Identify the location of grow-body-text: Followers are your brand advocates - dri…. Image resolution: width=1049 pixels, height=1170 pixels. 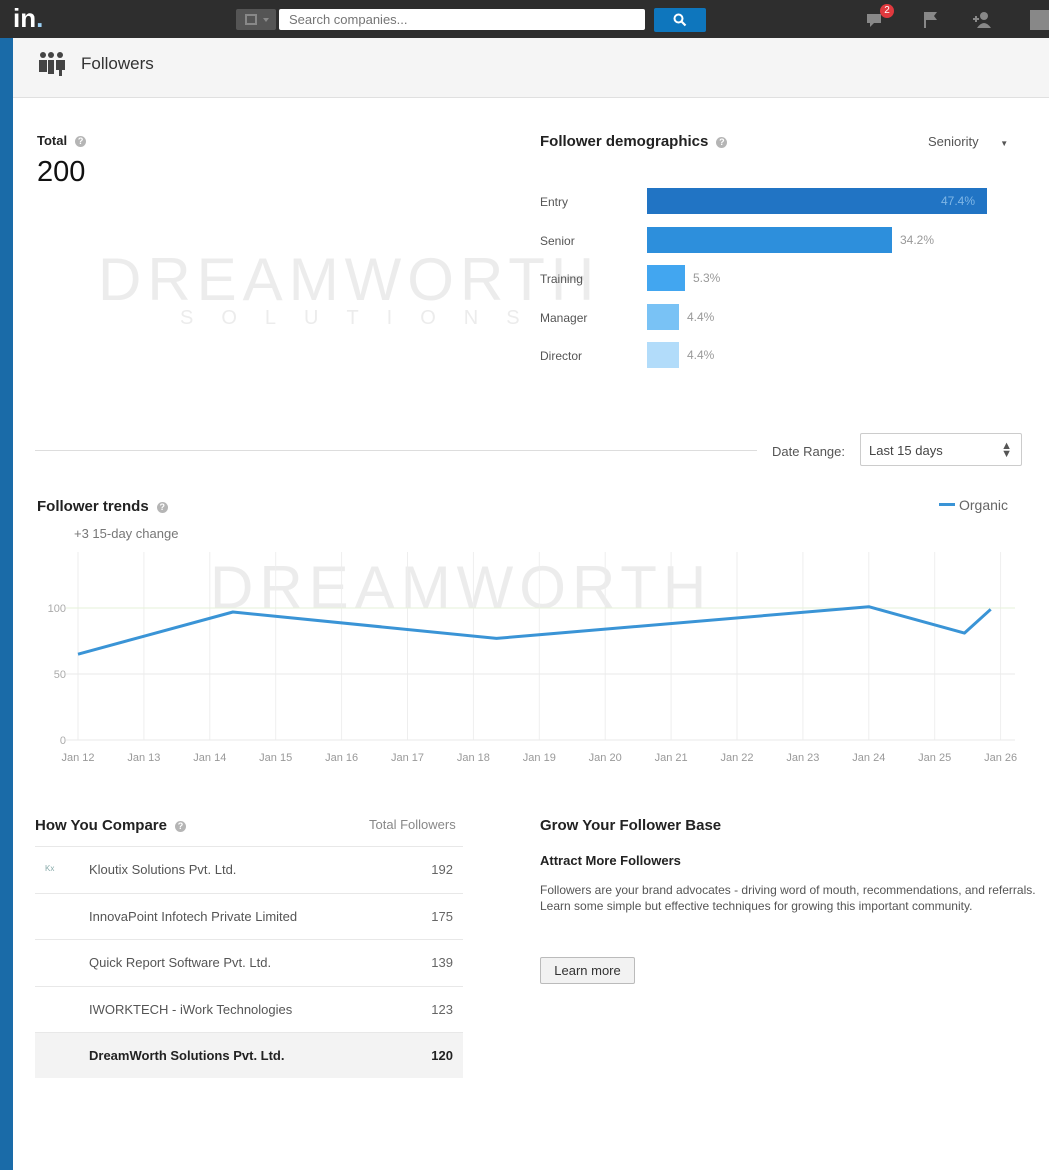
(788, 898).